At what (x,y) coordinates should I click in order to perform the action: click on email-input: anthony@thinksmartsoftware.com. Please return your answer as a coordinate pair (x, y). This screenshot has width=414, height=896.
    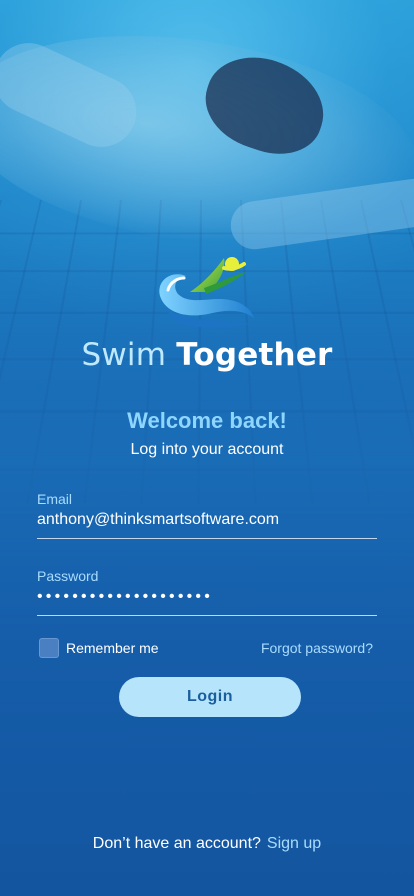
    Looking at the image, I should click on (207, 520).